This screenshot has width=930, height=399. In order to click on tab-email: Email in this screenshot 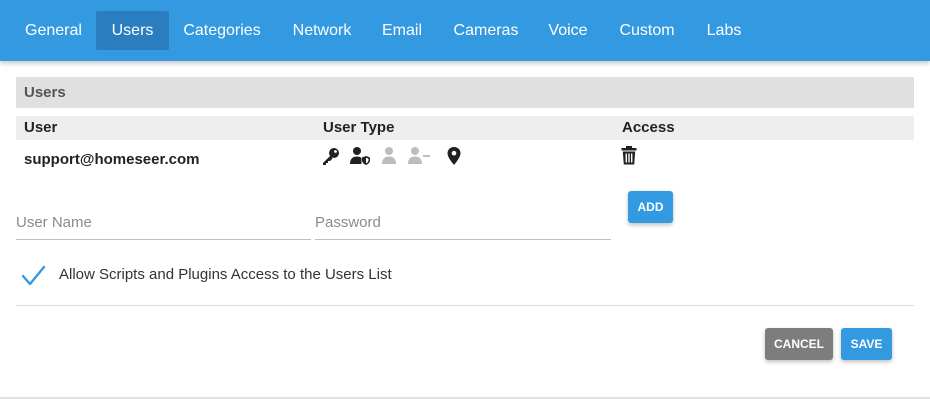, I will do `click(402, 30)`.